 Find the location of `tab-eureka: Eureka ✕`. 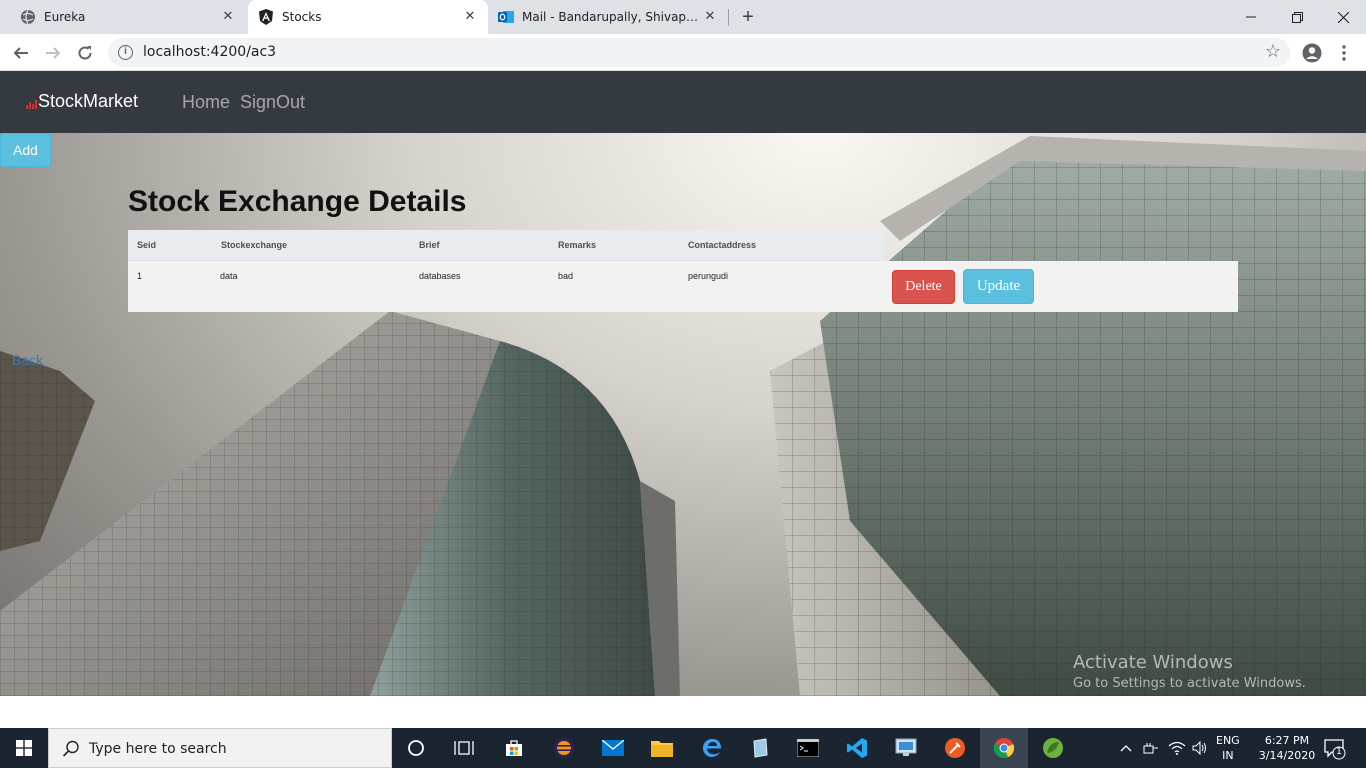

tab-eureka: Eureka ✕ is located at coordinates (123, 17).